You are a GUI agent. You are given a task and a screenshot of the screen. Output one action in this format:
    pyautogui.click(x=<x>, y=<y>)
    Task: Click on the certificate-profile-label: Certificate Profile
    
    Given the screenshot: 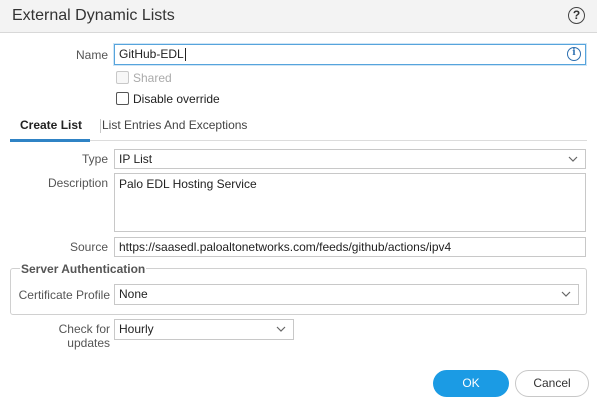 What is the action you would take?
    pyautogui.click(x=64, y=295)
    